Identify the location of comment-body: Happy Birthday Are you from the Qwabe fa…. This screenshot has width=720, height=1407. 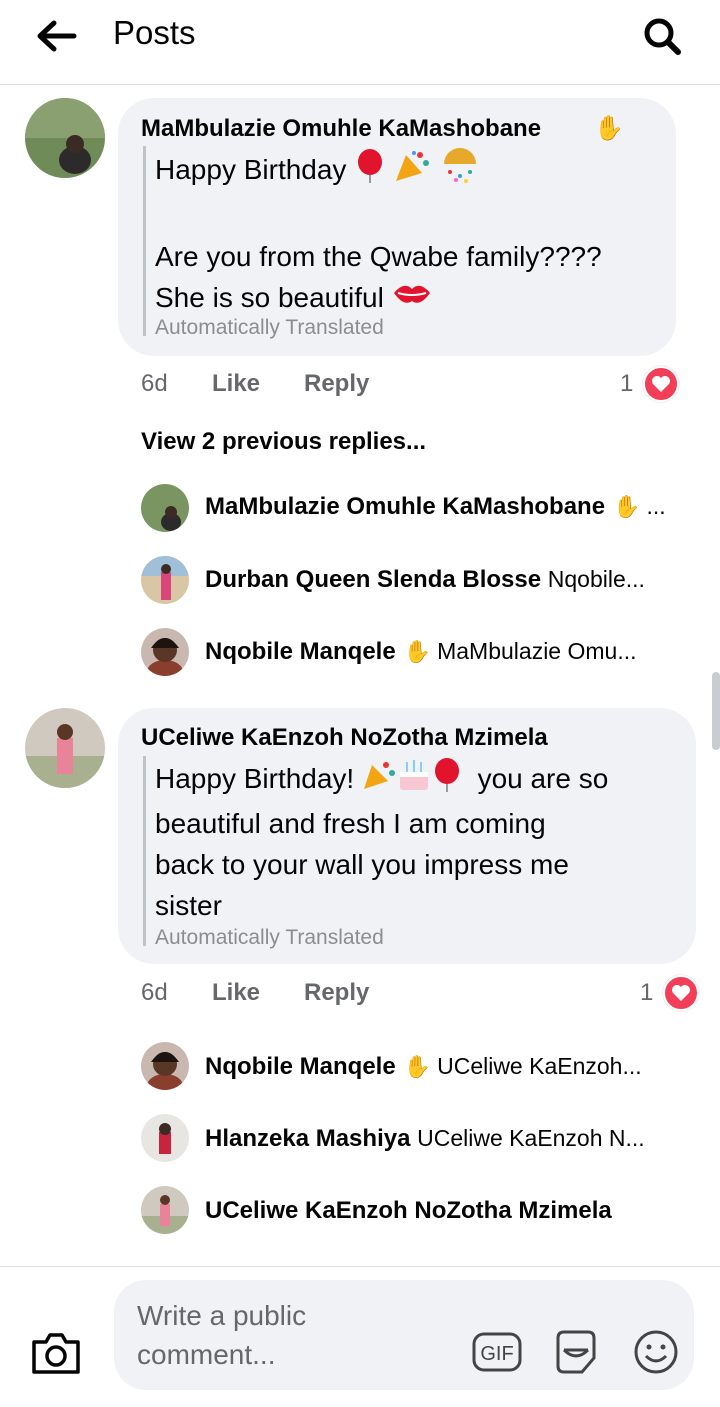
(410, 234).